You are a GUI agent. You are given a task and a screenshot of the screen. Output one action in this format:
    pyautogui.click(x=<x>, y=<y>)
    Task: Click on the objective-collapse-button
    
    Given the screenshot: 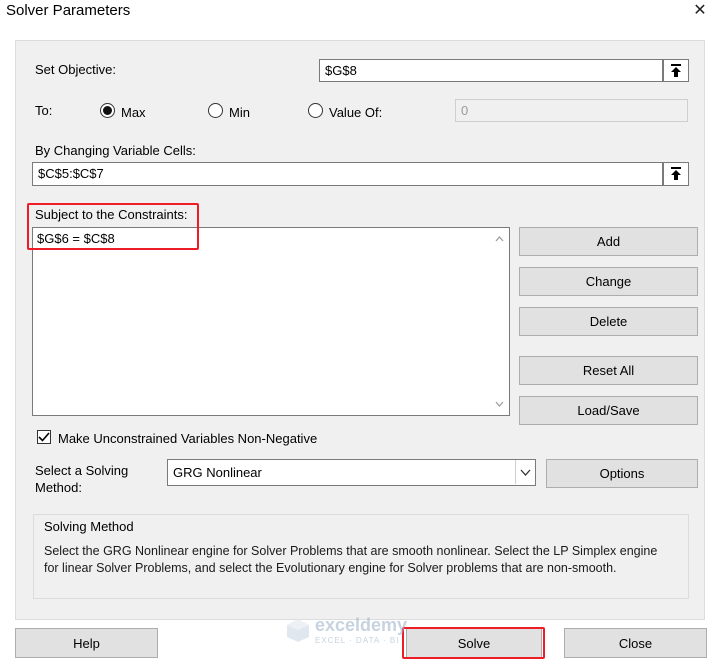 What is the action you would take?
    pyautogui.click(x=676, y=70)
    